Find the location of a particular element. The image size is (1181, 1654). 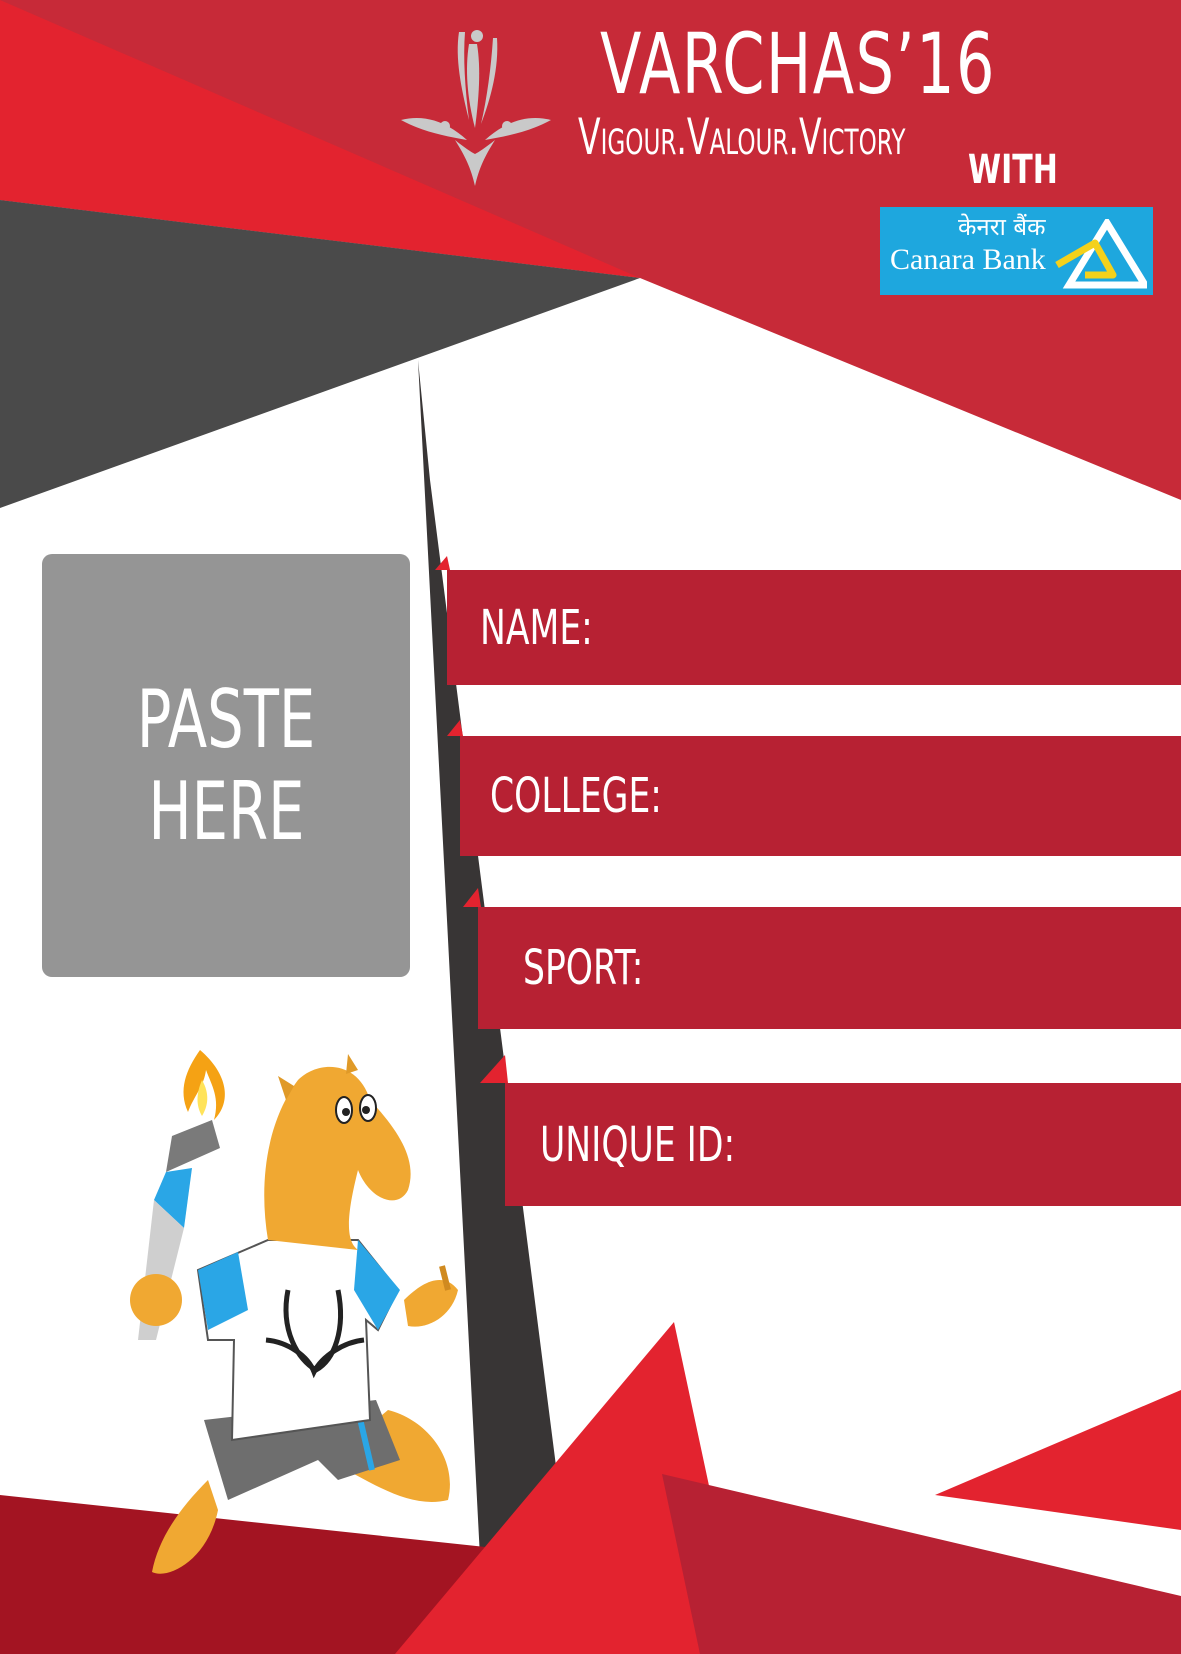

varchas-emblem-logo is located at coordinates (476, 108).